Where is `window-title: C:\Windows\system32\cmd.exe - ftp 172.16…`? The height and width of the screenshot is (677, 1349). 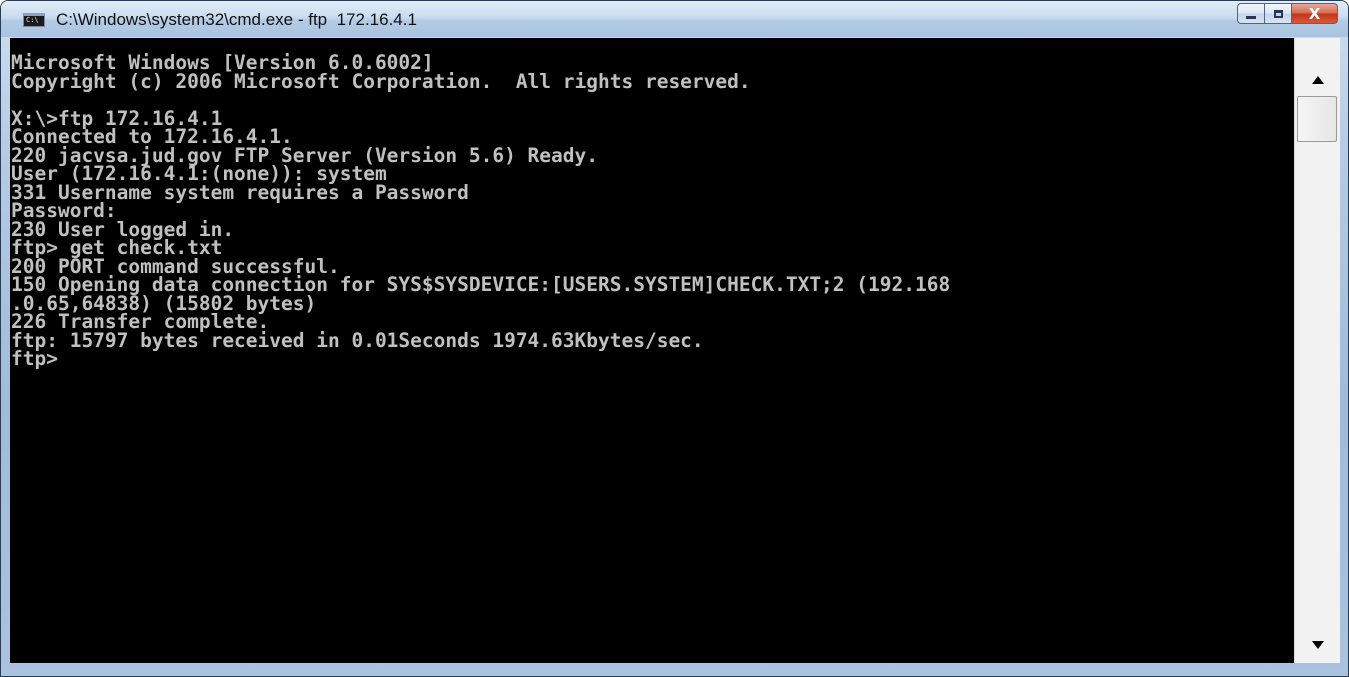 window-title: C:\Windows\system32\cmd.exe - ftp 172.16… is located at coordinates (236, 19).